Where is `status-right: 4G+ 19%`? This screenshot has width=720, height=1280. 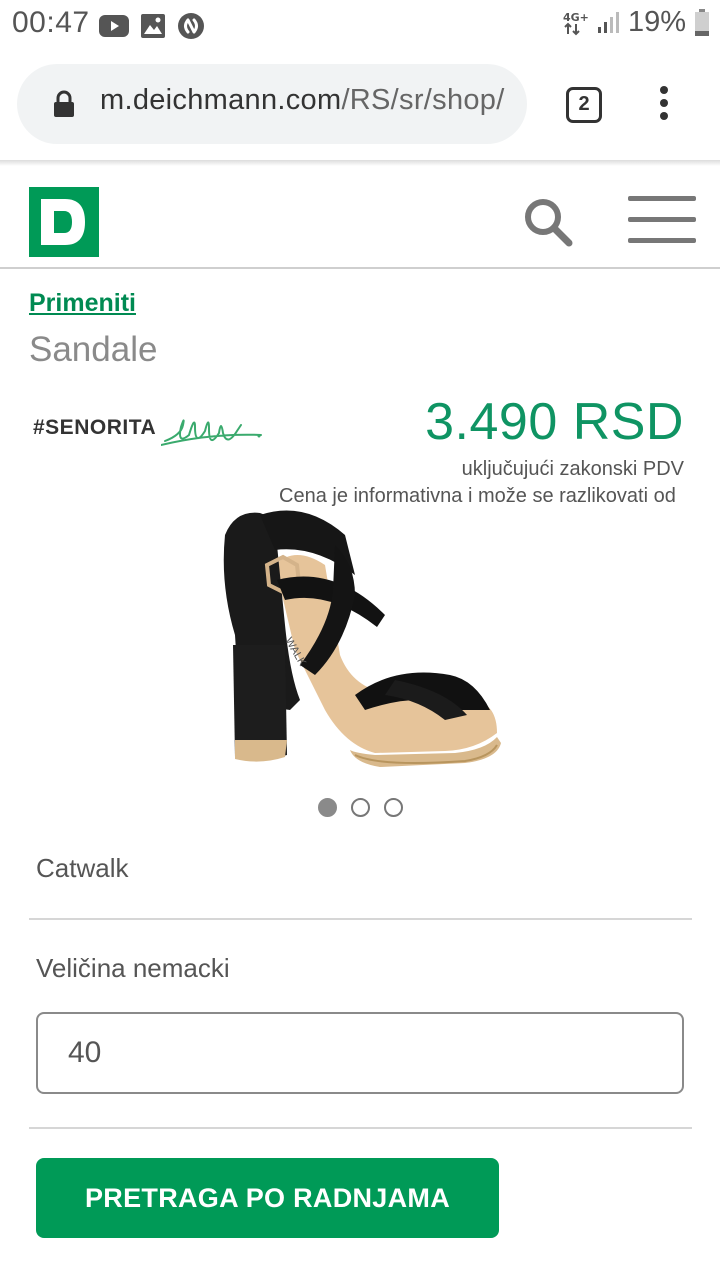 status-right: 4G+ 19% is located at coordinates (636, 22).